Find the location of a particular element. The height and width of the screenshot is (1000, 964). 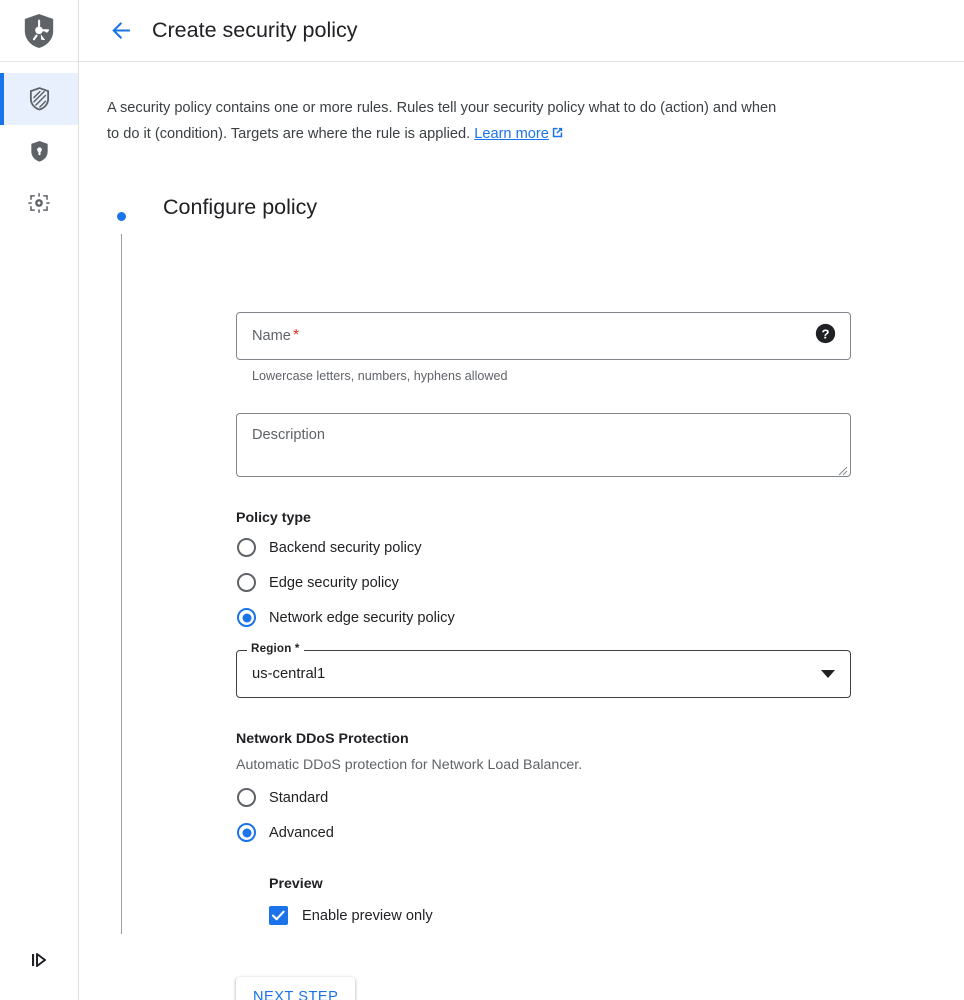

cloud-armor-shield-icon is located at coordinates (39, 30).